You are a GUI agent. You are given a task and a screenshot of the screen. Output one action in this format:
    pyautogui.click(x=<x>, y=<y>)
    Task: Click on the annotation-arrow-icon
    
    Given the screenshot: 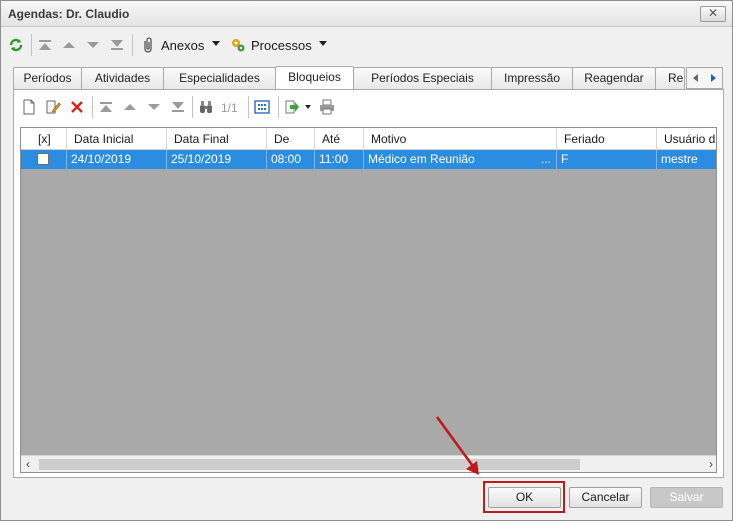 What is the action you would take?
    pyautogui.click(x=457, y=445)
    